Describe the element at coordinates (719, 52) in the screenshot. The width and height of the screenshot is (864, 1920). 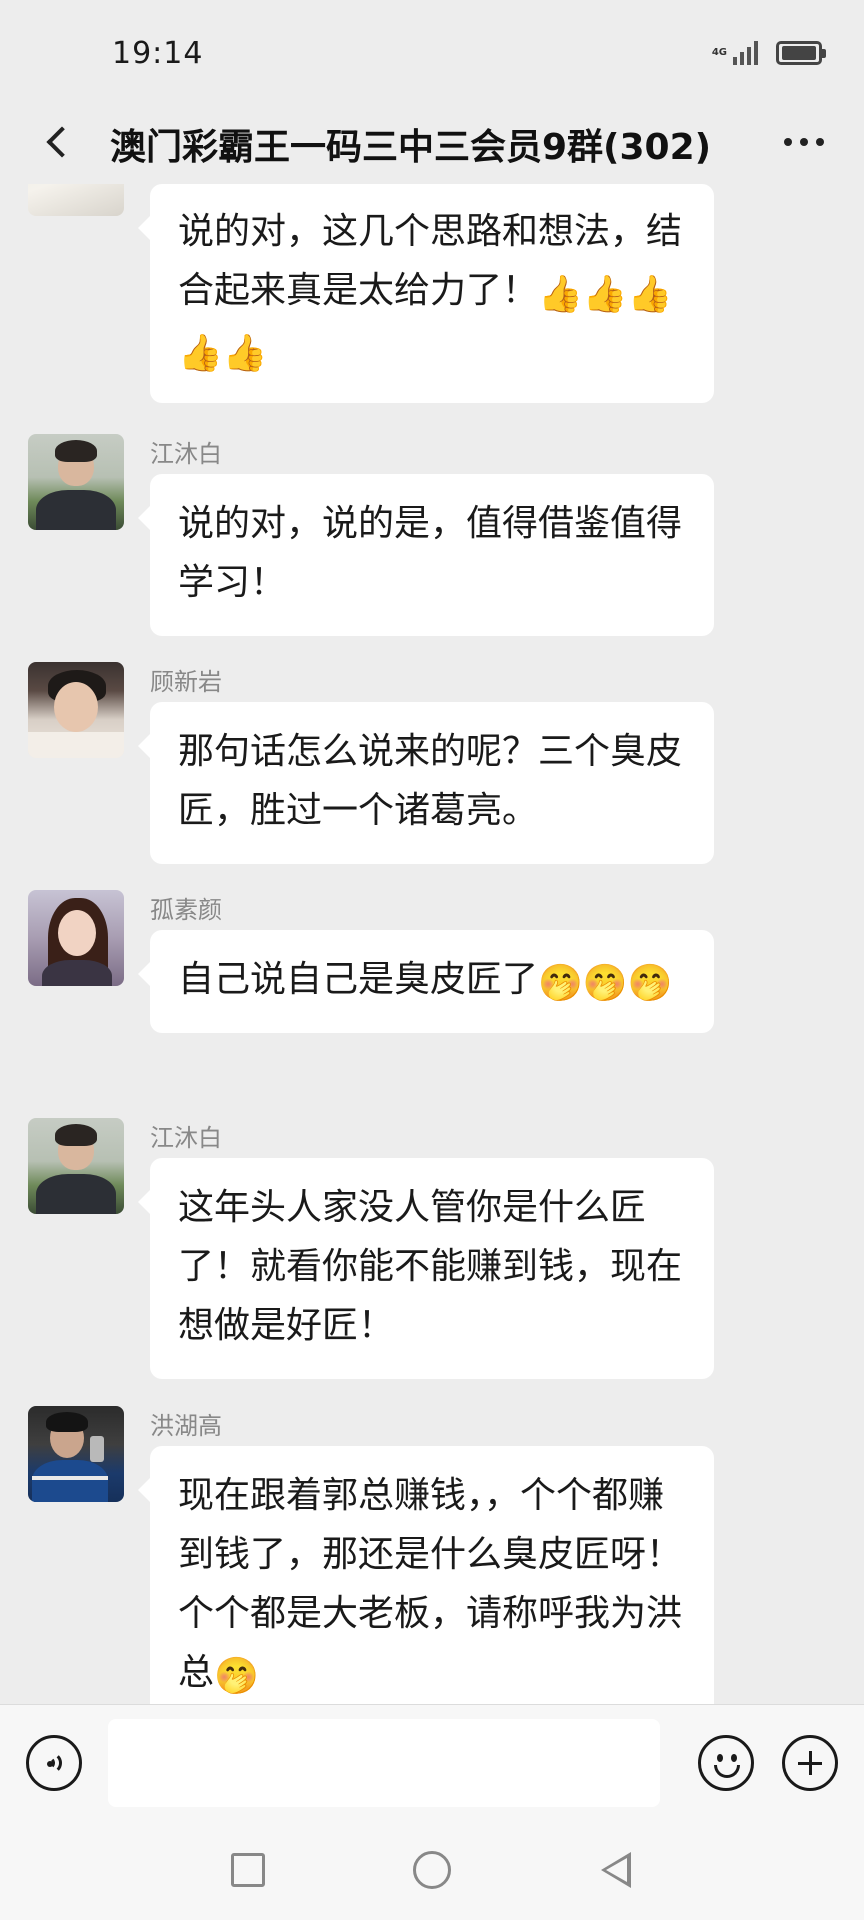
I see `network-type-label: 4G` at that location.